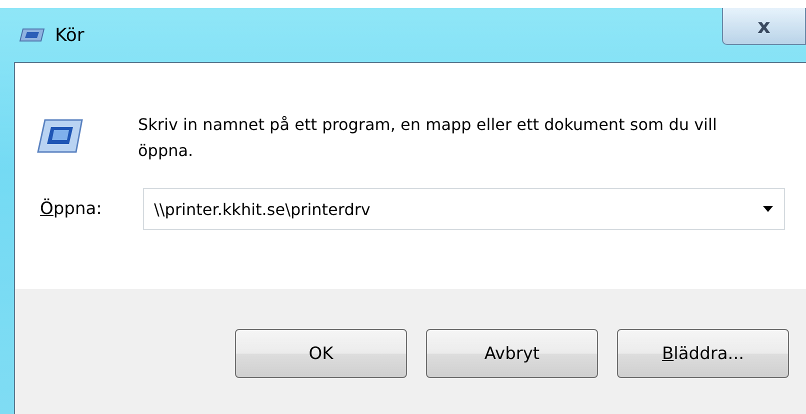 This screenshot has width=806, height=414. Describe the element at coordinates (464, 209) in the screenshot. I see `open-field: \\printer.kkhit.se\printerdrv` at that location.